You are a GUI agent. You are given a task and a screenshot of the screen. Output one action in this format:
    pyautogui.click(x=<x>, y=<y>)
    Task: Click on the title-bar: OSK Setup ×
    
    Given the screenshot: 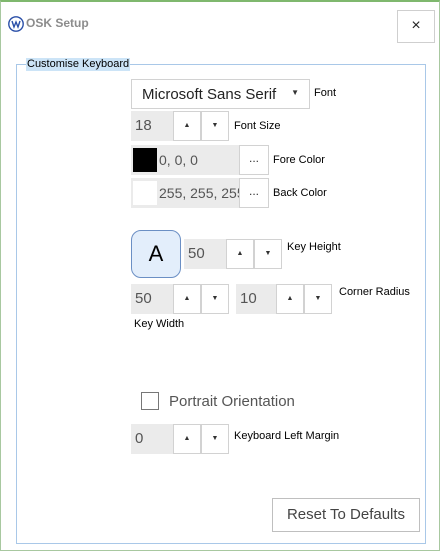 What is the action you would take?
    pyautogui.click(x=220, y=24)
    